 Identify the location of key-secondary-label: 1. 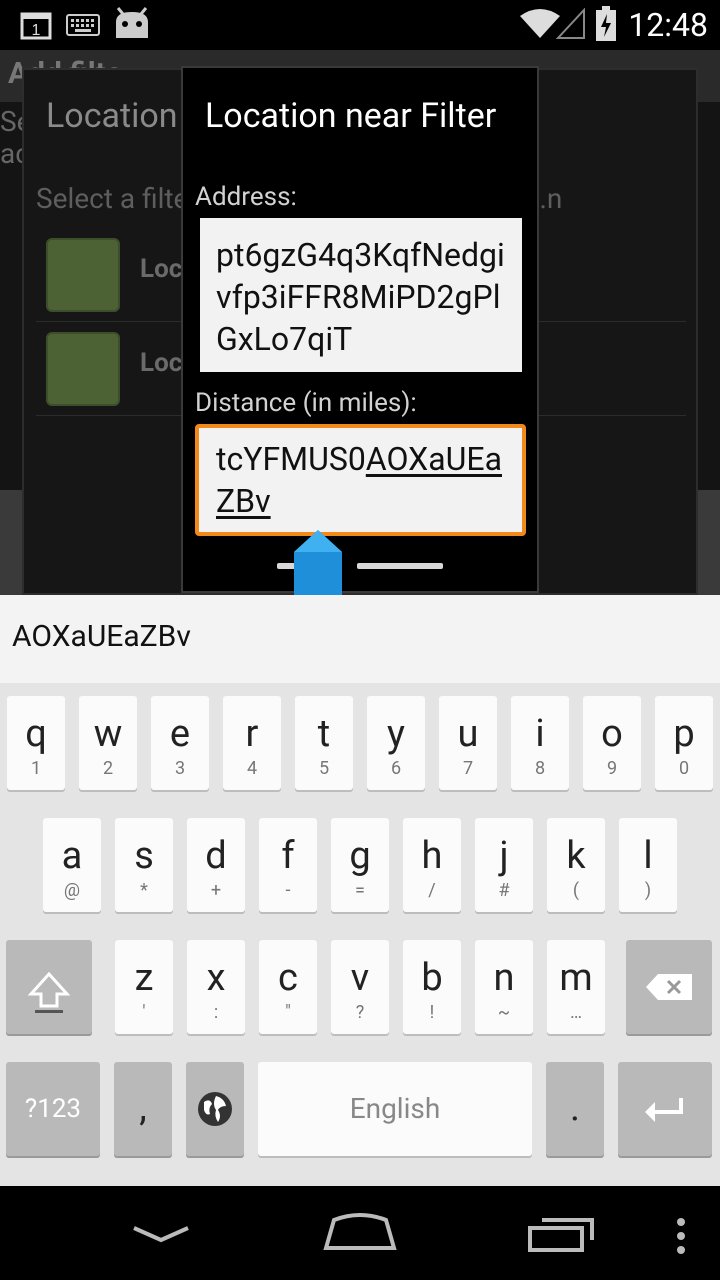
(36, 768).